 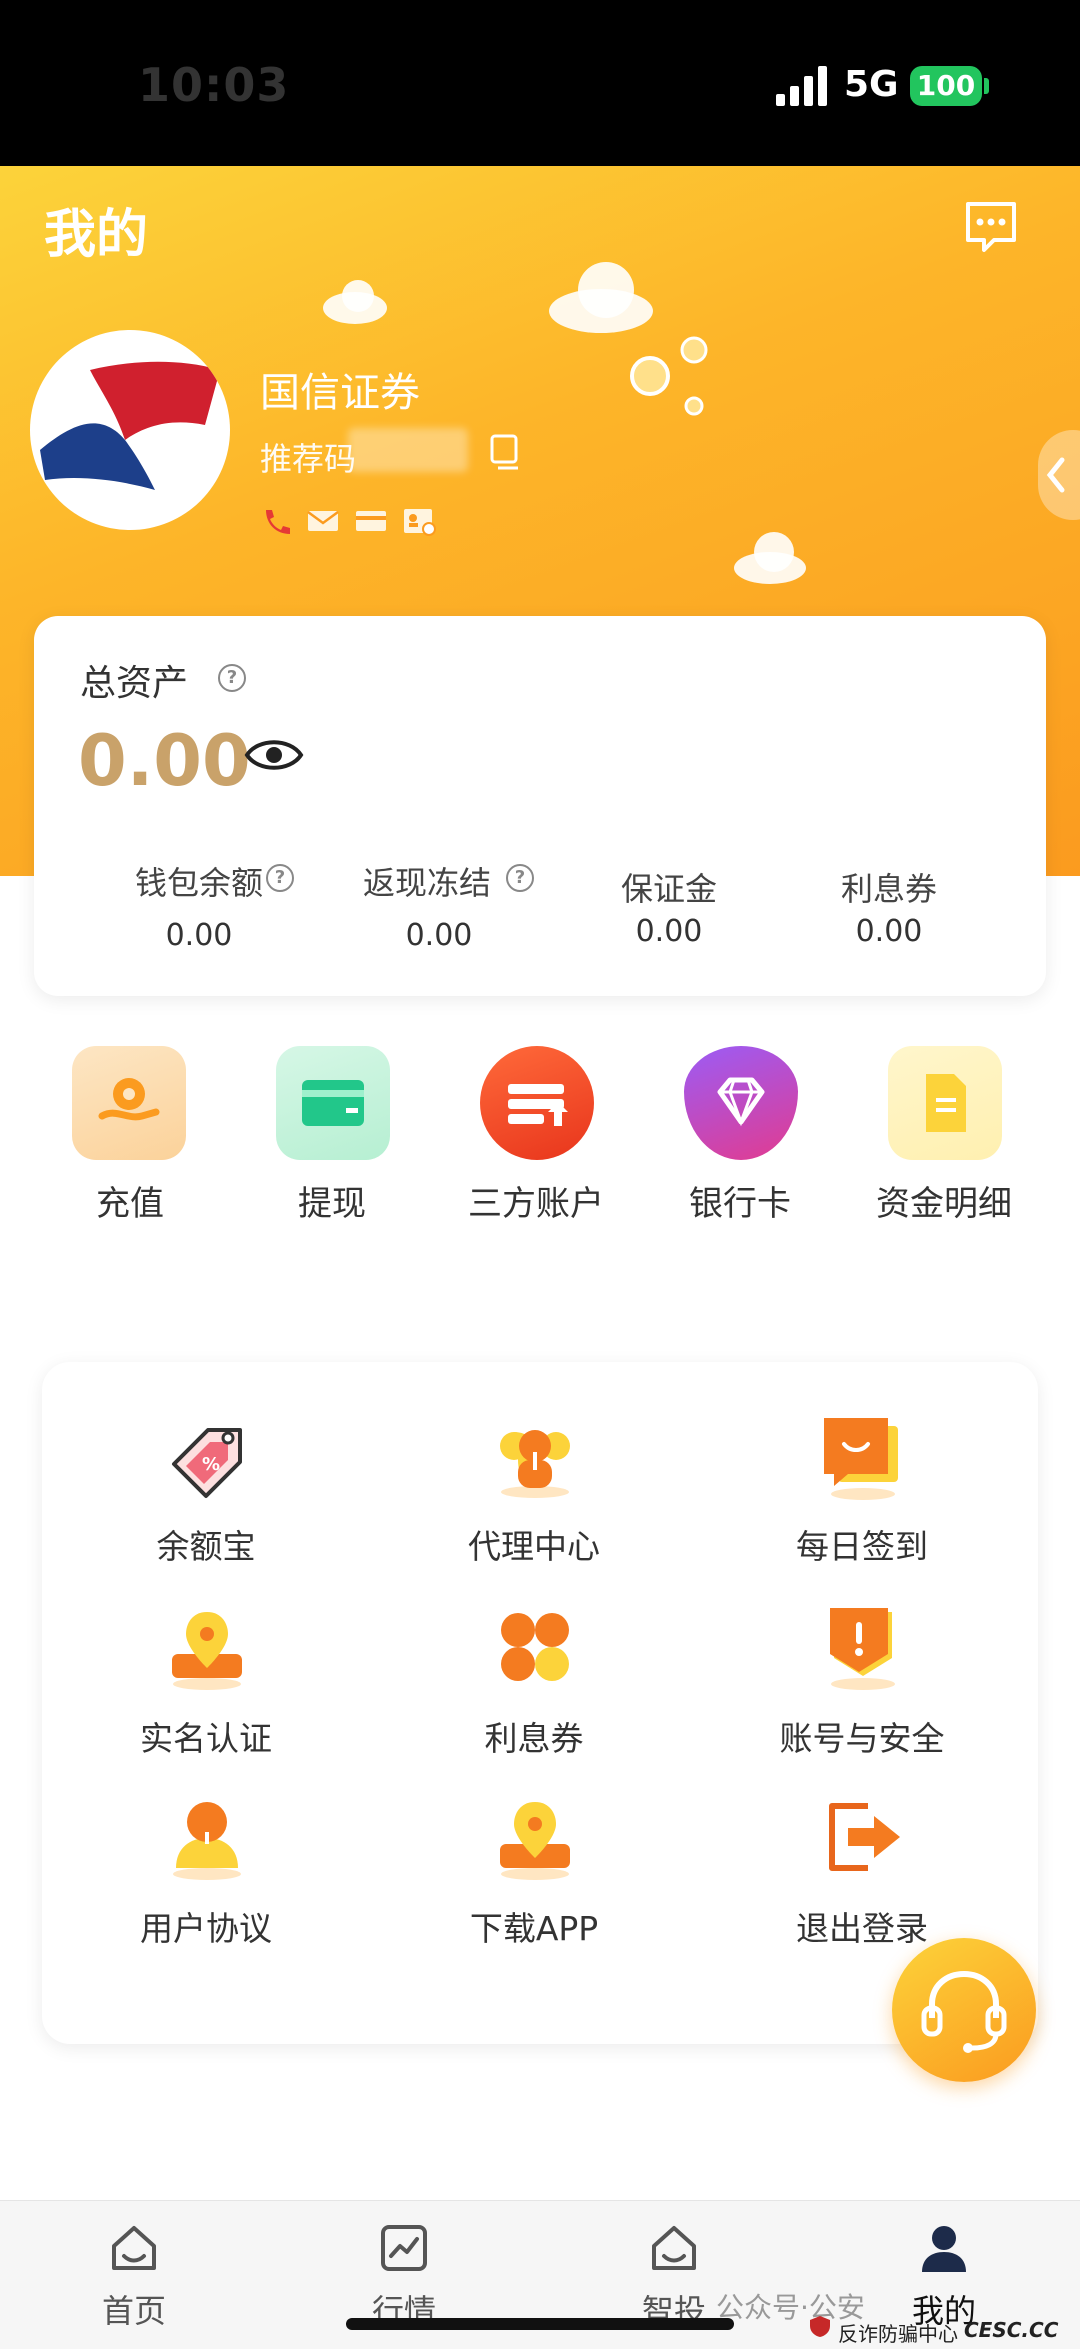 What do you see at coordinates (408, 450) in the screenshot?
I see `referral-code-mask` at bounding box center [408, 450].